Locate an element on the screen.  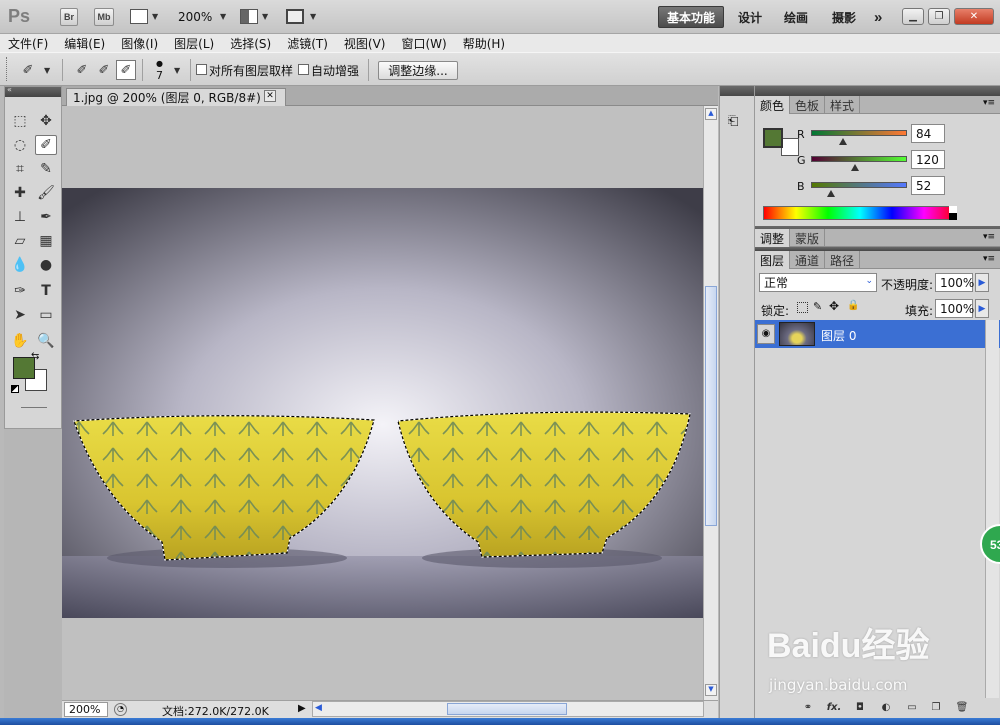
tab-styles: 样式 is located at coordinates (843, 105).